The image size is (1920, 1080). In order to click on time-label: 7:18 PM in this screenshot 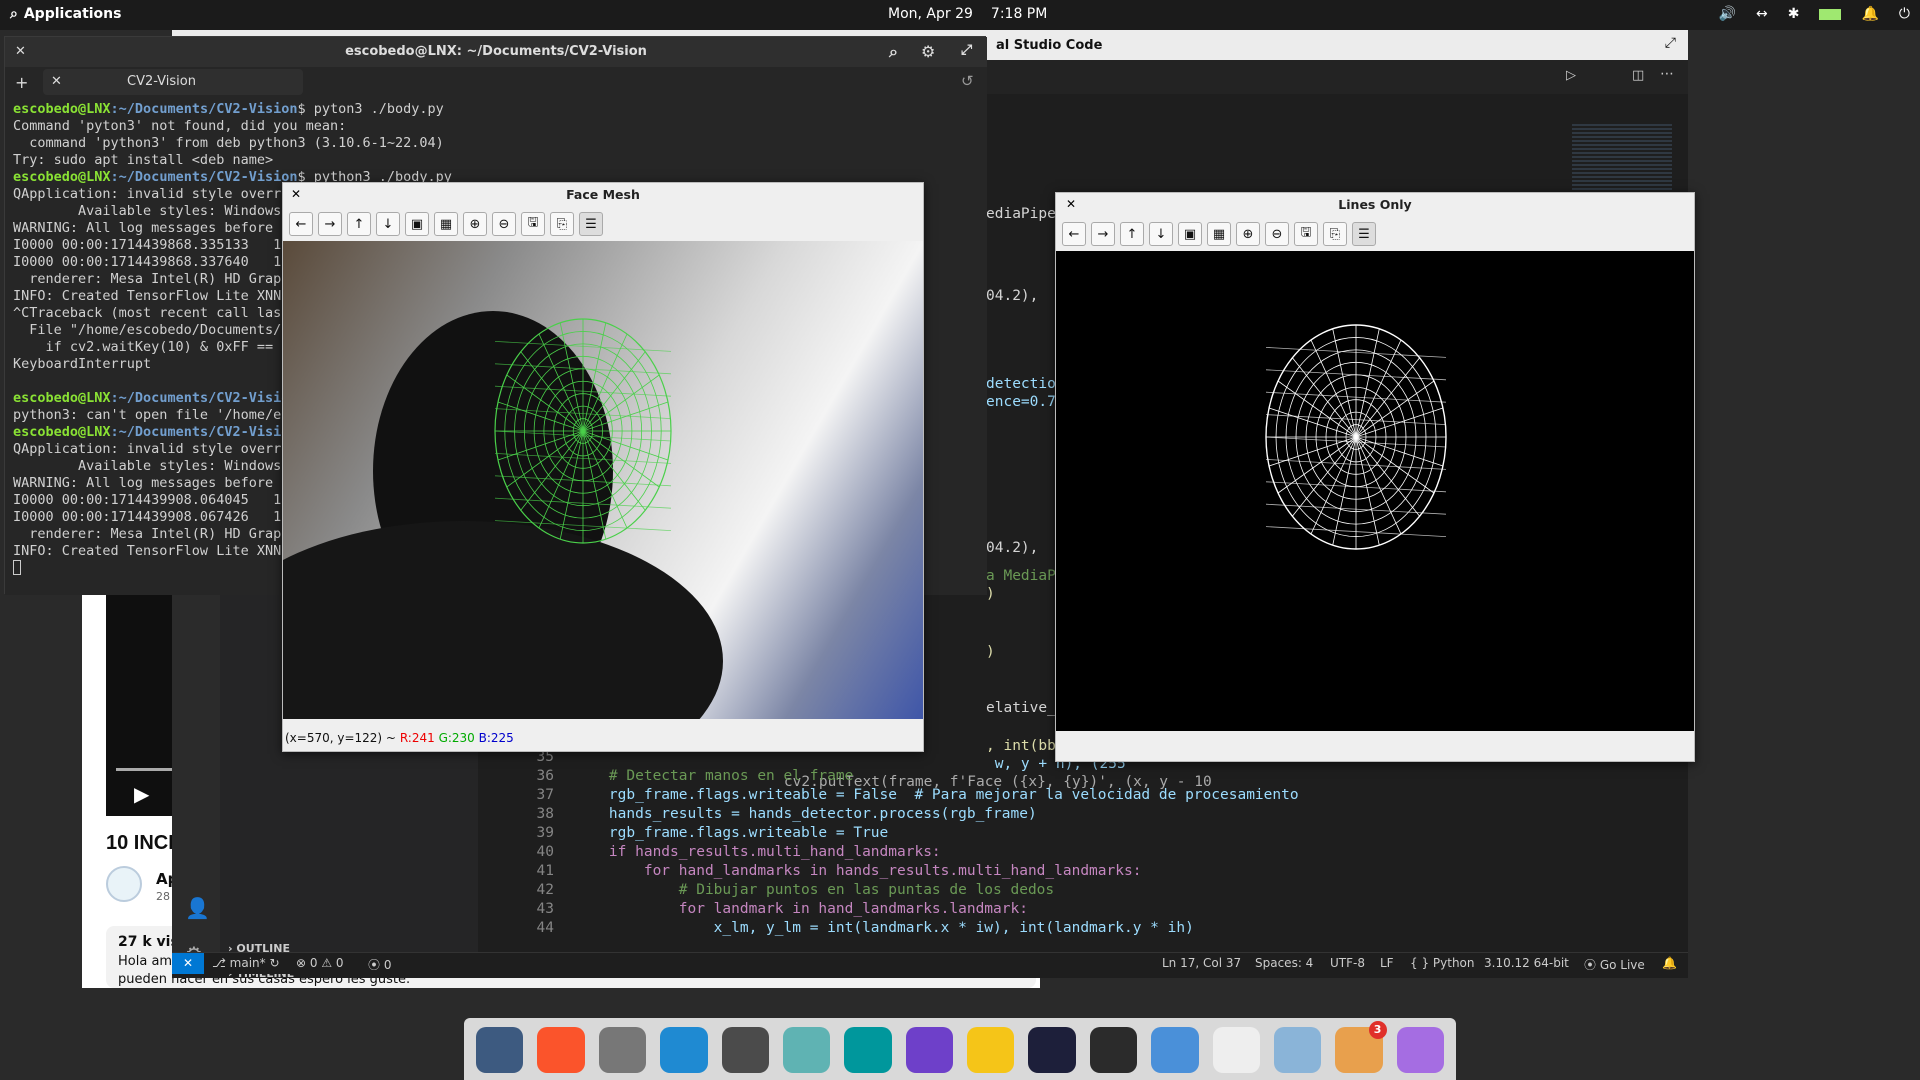, I will do `click(1019, 14)`.